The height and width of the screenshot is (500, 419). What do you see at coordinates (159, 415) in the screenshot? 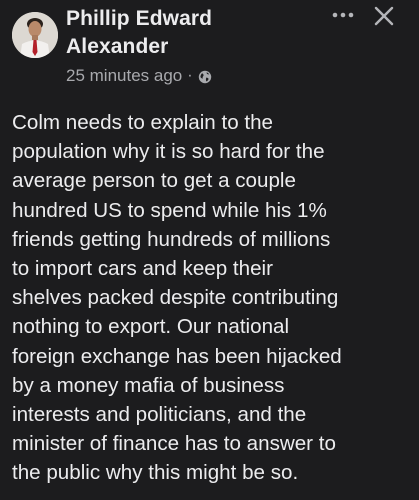
I see `post-body-line: interests and politicians, and the` at bounding box center [159, 415].